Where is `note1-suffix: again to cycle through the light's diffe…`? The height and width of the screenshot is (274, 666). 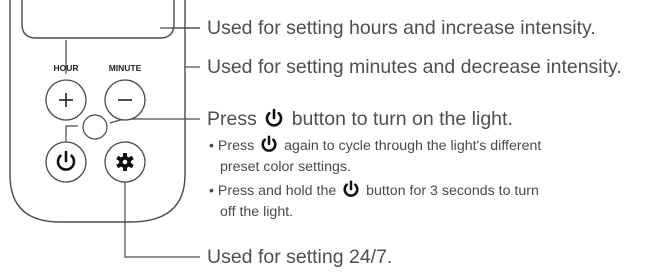
note1-suffix: again to cycle through the light's diffe… is located at coordinates (413, 146).